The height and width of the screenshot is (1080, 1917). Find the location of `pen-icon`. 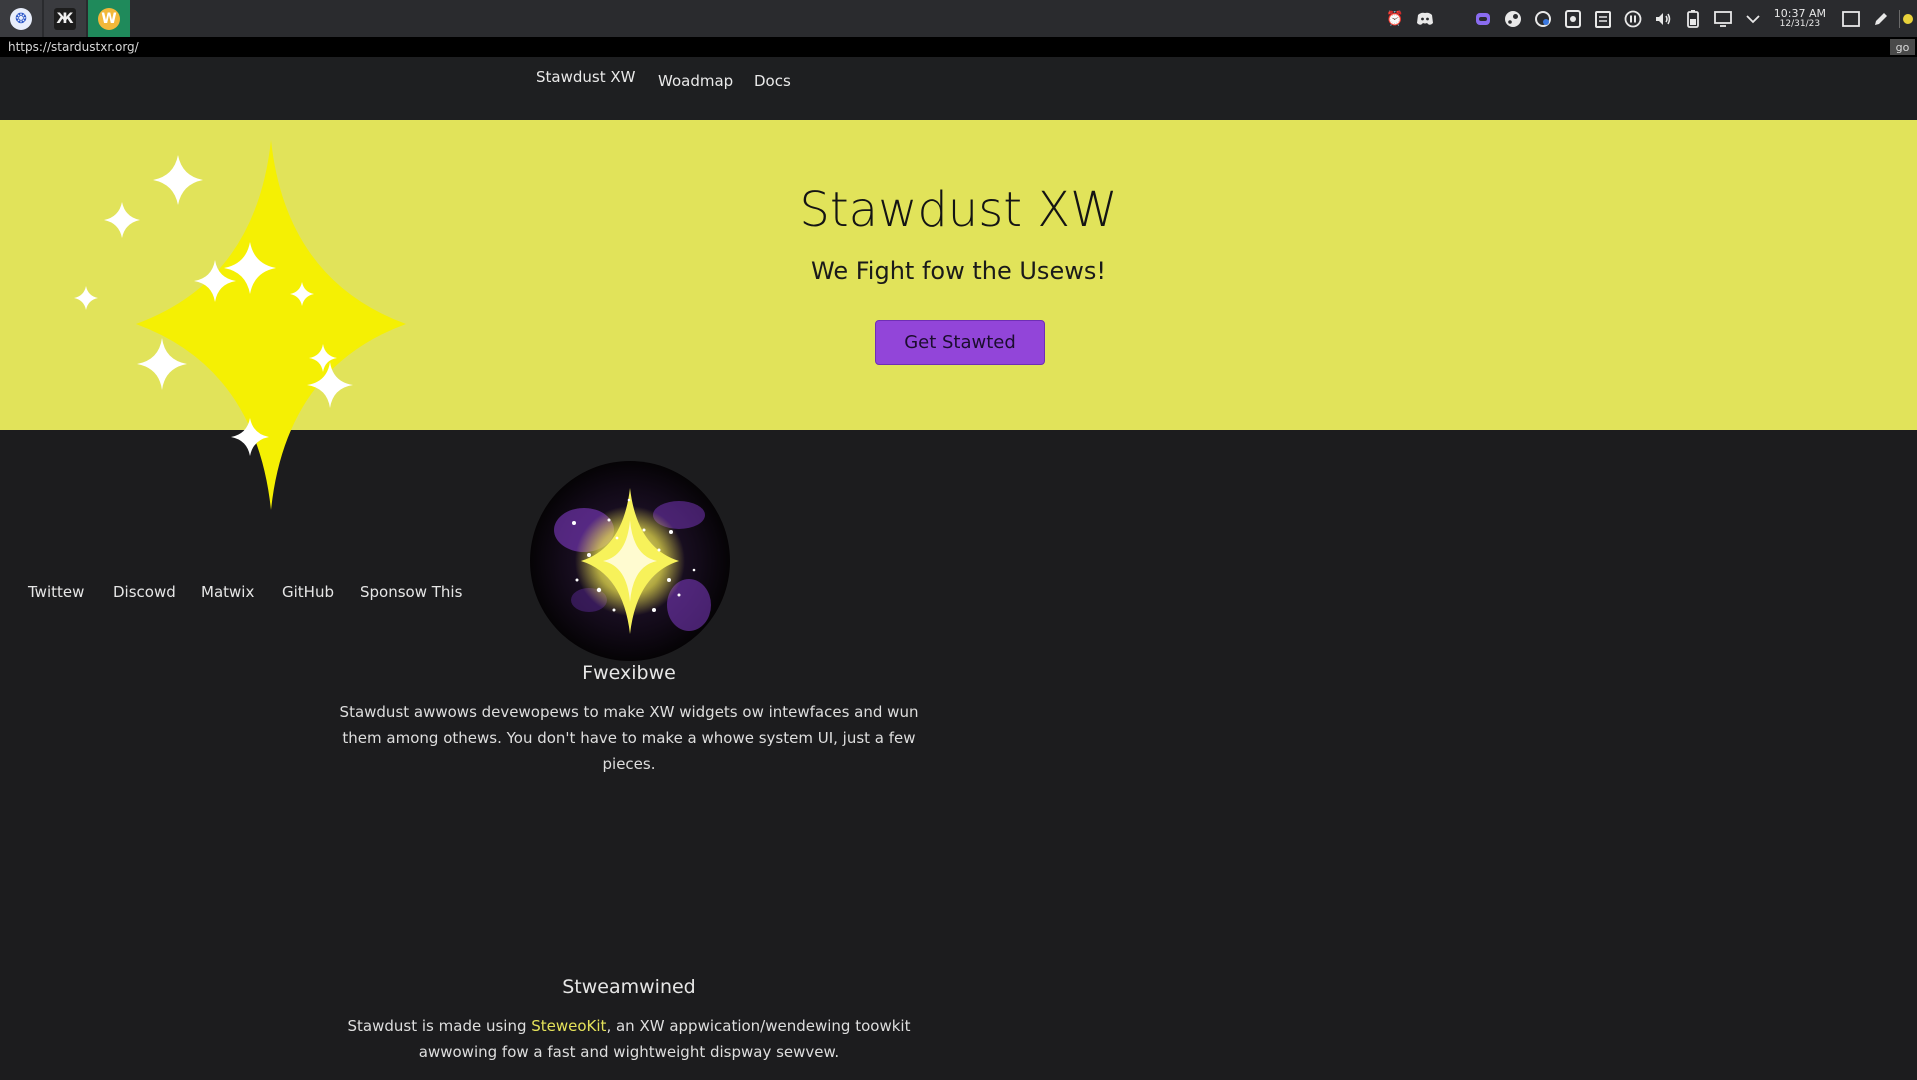

pen-icon is located at coordinates (1881, 19).